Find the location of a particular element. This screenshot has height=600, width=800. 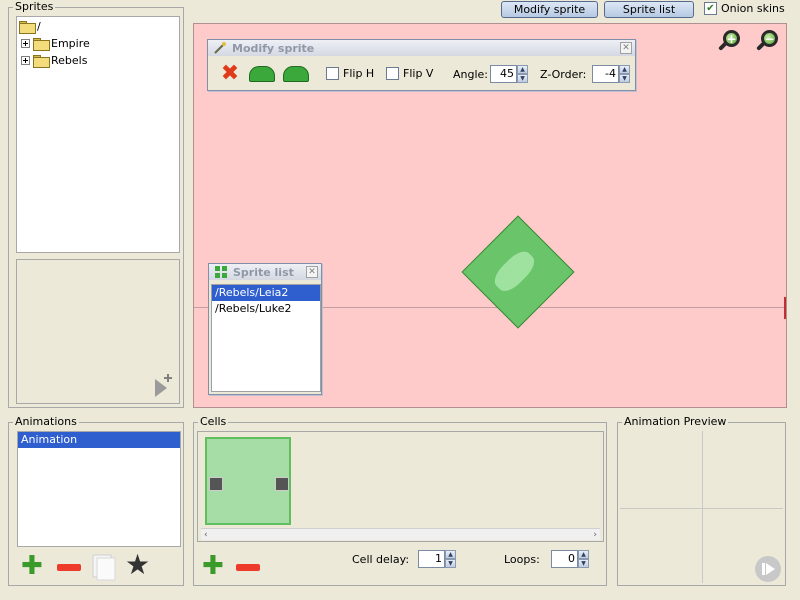

cells-panel-title: Cells is located at coordinates (213, 421).